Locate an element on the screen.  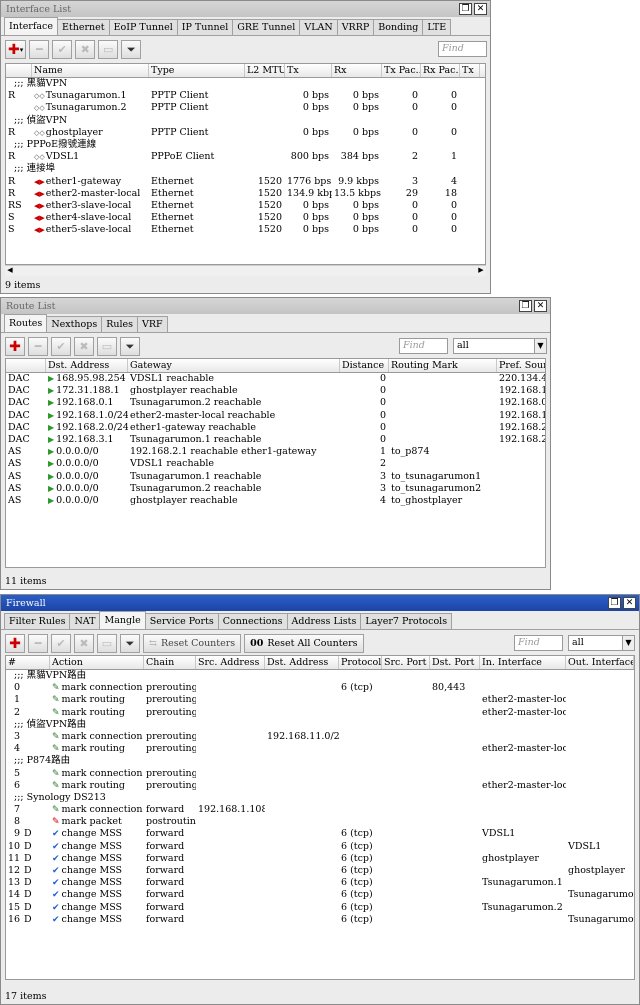
table-row: 11 D ✔ change MSS forward 6 (tcp) ghostplayer is located at coordinates (320, 859).